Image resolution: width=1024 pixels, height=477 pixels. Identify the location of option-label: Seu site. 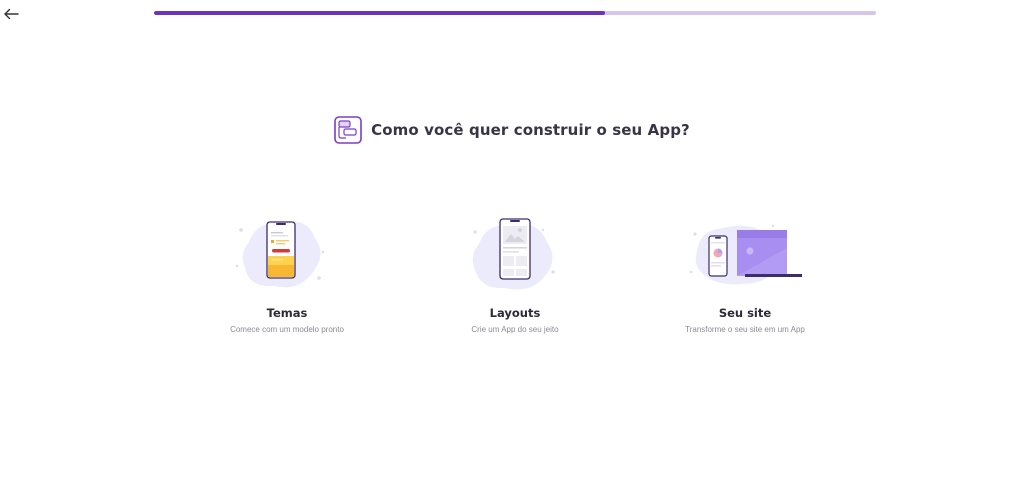
(745, 313).